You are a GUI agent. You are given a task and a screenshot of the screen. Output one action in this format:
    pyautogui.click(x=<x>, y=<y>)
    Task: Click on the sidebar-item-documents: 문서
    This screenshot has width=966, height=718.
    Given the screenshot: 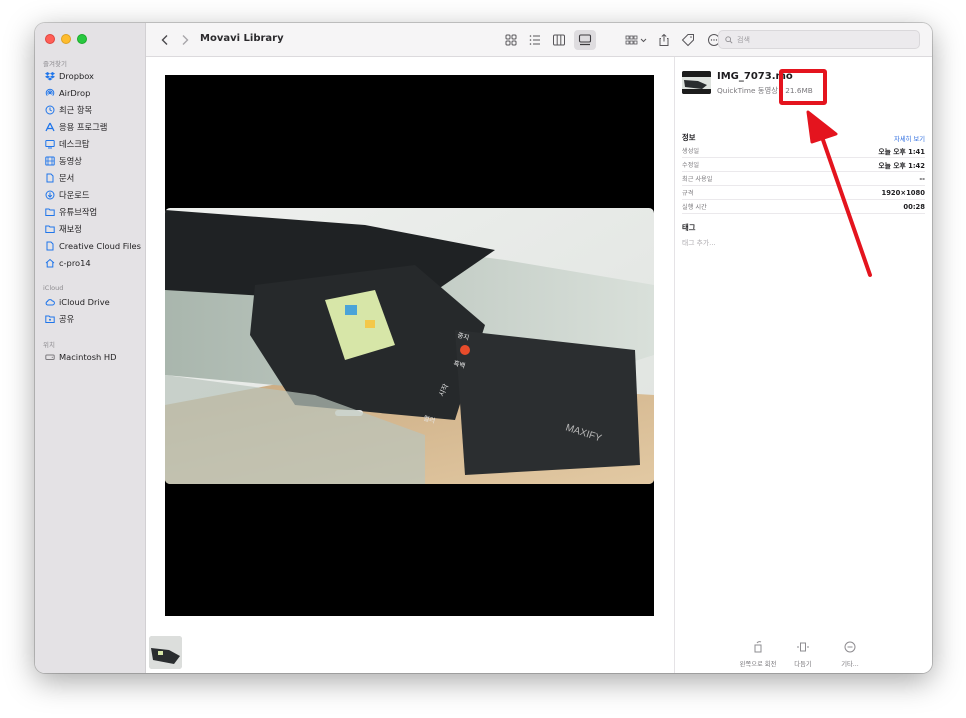 What is the action you would take?
    pyautogui.click(x=59, y=178)
    